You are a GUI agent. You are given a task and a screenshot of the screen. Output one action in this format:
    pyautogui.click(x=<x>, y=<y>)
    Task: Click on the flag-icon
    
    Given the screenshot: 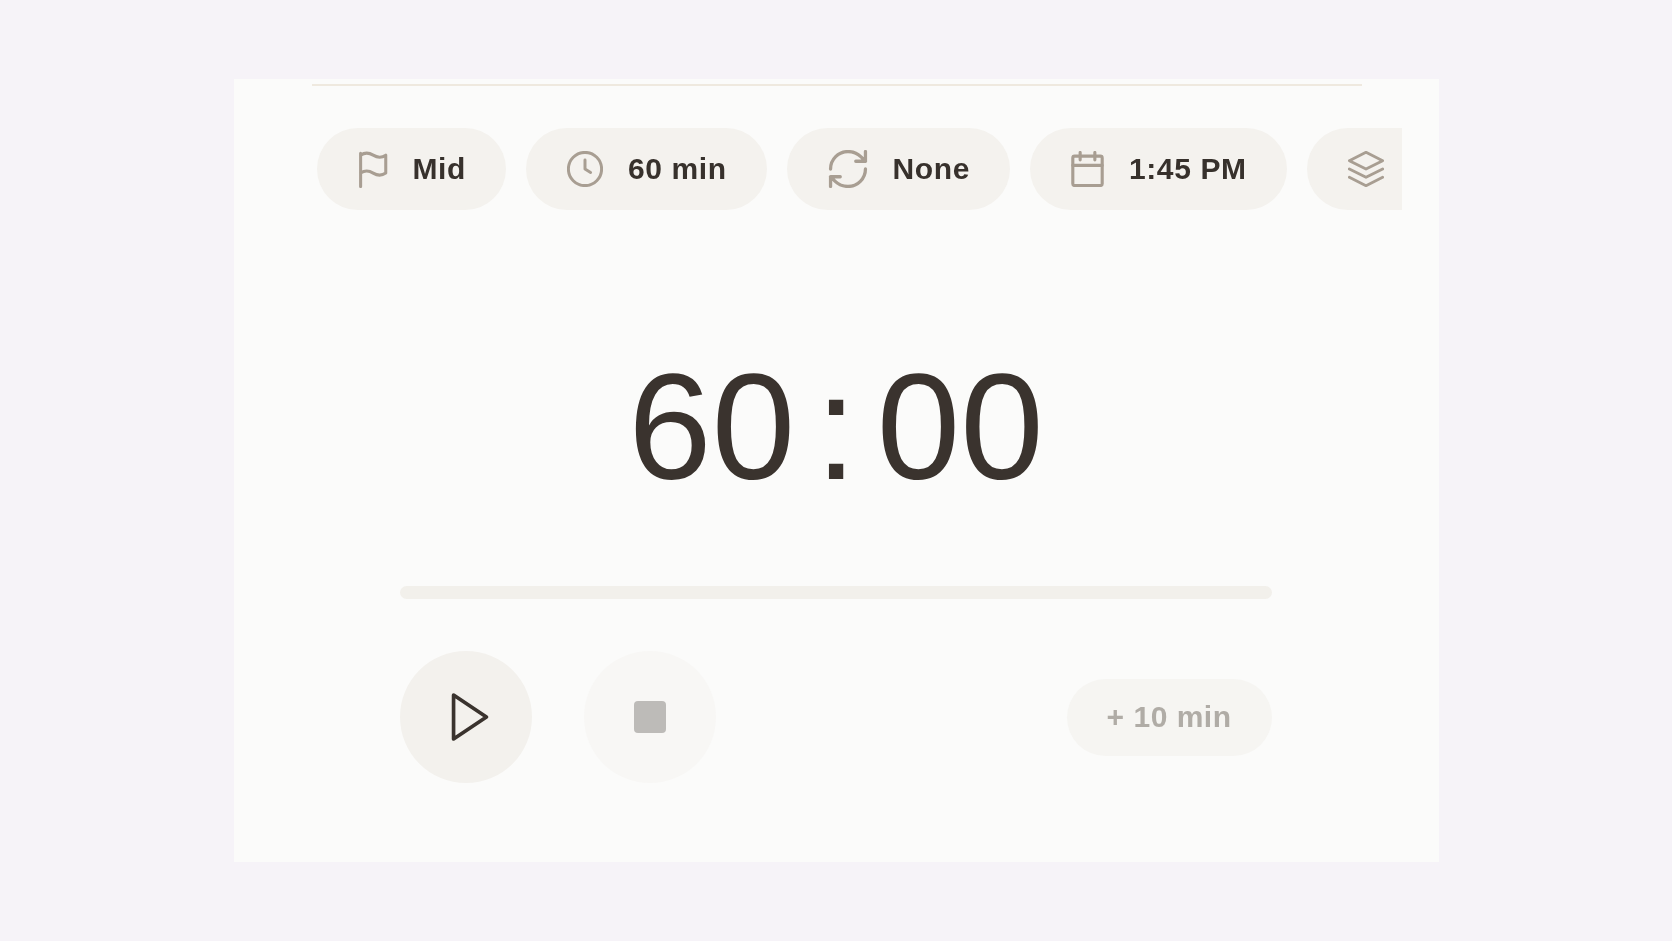 What is the action you would take?
    pyautogui.click(x=372, y=169)
    